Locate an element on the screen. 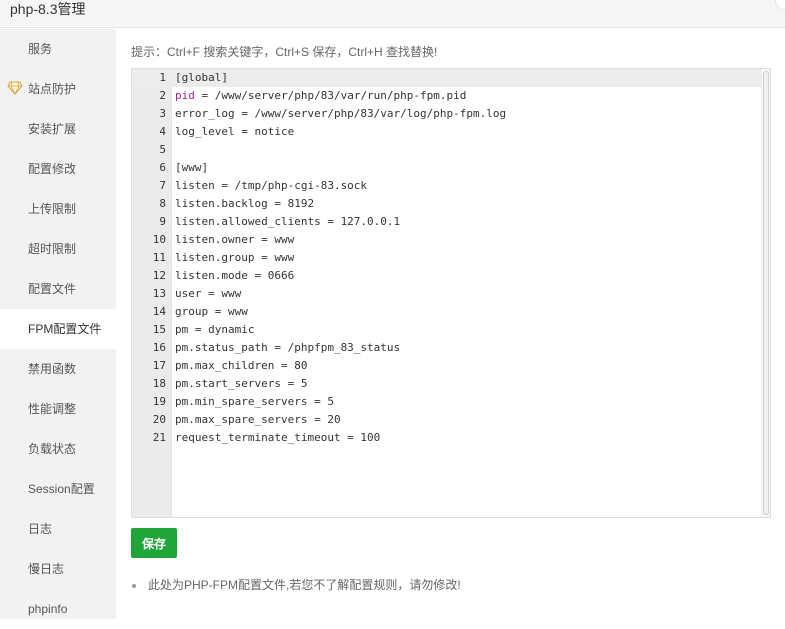  editor-line: 19 pm.min_spare_servers = 5 is located at coordinates (451, 402).